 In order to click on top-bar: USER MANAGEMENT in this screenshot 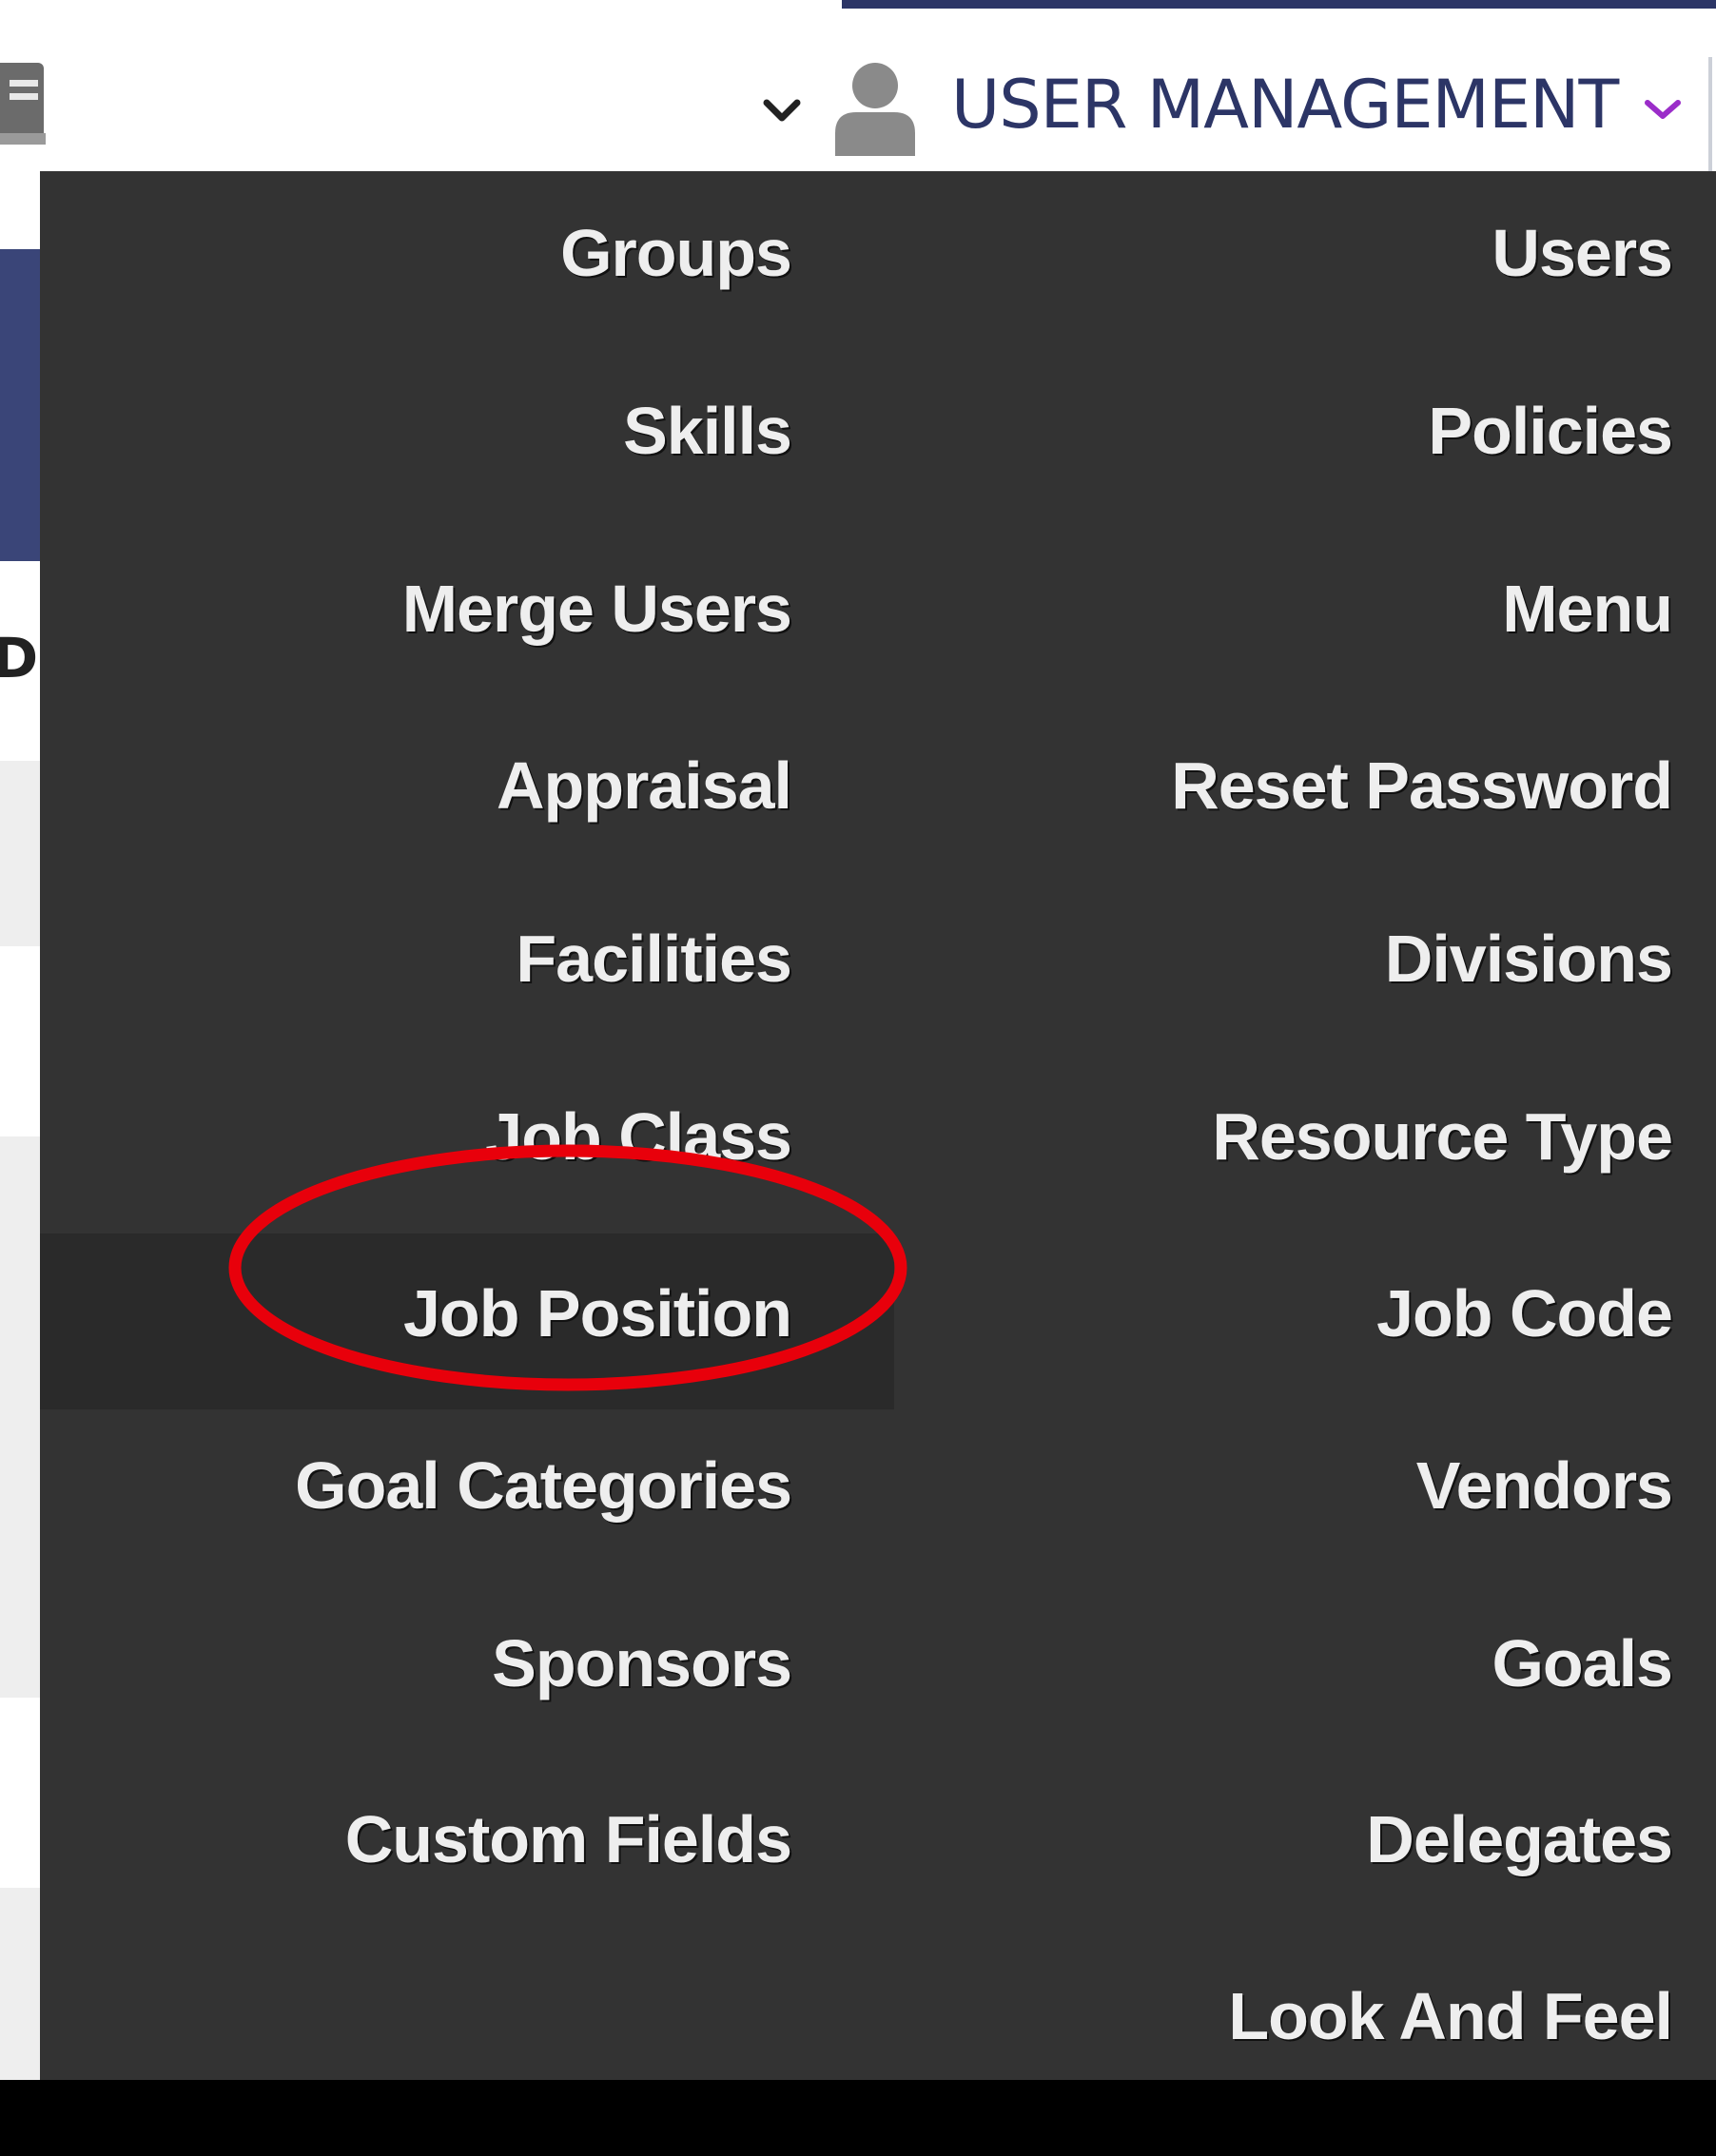, I will do `click(858, 85)`.